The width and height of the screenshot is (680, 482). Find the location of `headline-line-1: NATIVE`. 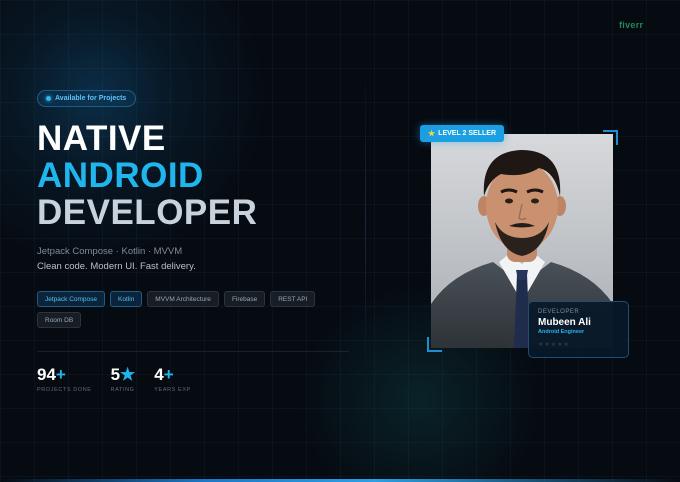

headline-line-1: NATIVE is located at coordinates (101, 138).